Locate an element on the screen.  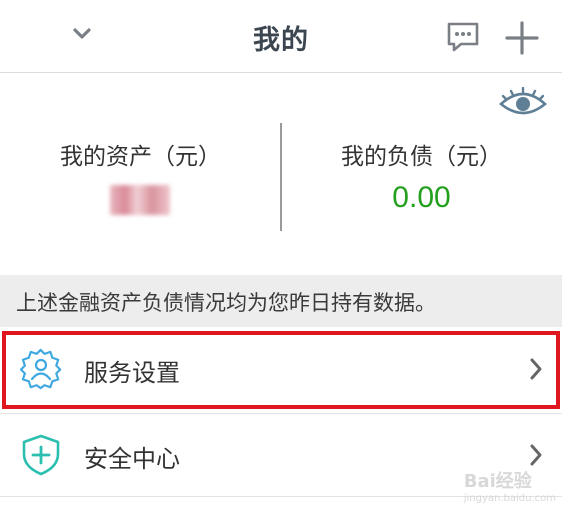
menu-item-label: 服务设置 is located at coordinates (132, 373).